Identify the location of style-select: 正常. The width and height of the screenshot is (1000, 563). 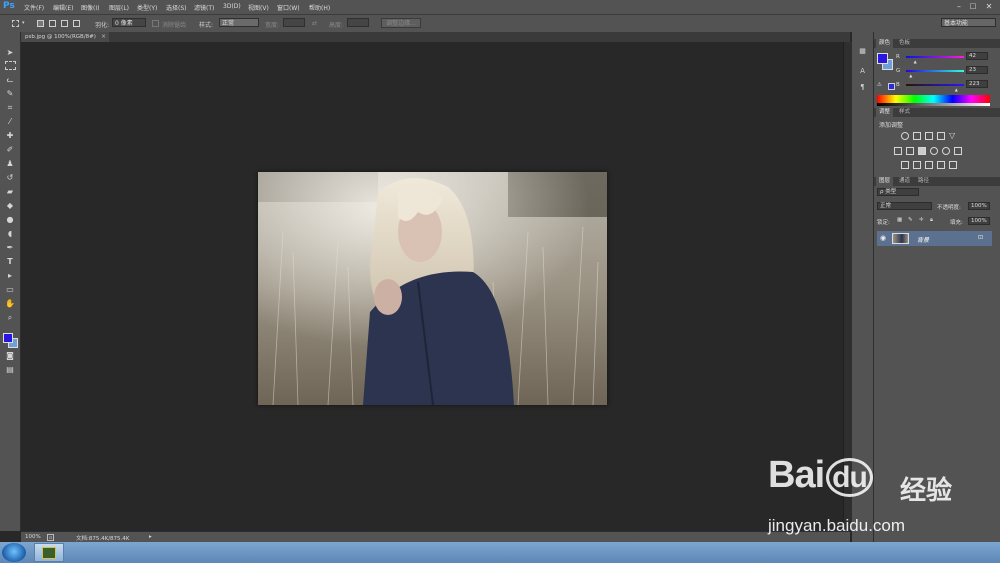
(239, 22).